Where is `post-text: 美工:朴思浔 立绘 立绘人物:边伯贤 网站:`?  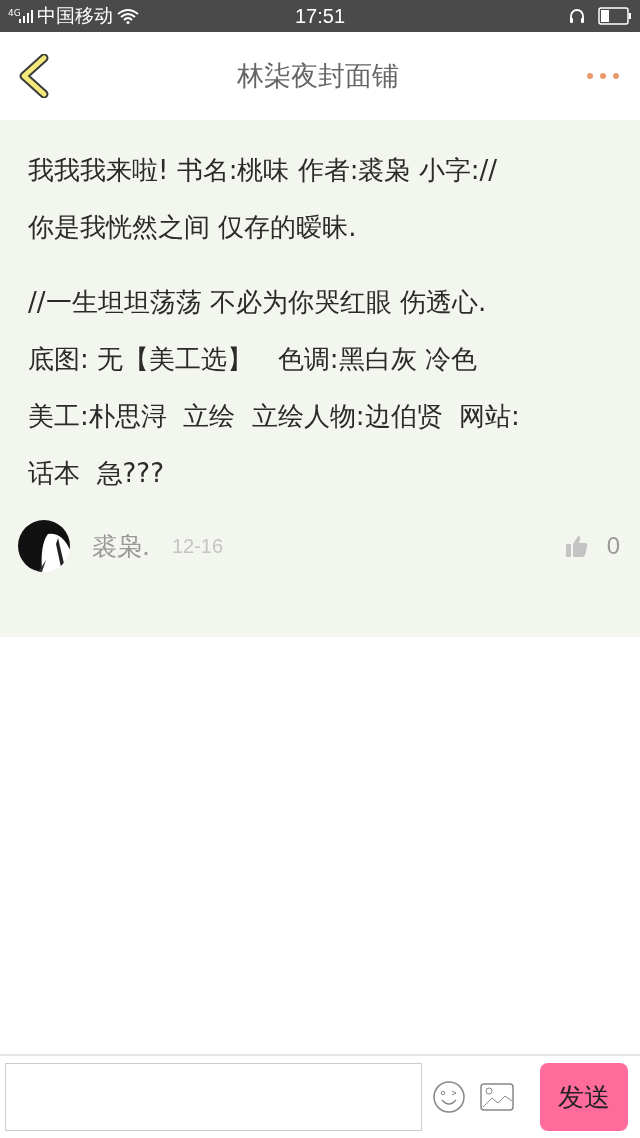 post-text: 美工:朴思浔 立绘 立绘人物:边伯贤 网站: is located at coordinates (274, 416).